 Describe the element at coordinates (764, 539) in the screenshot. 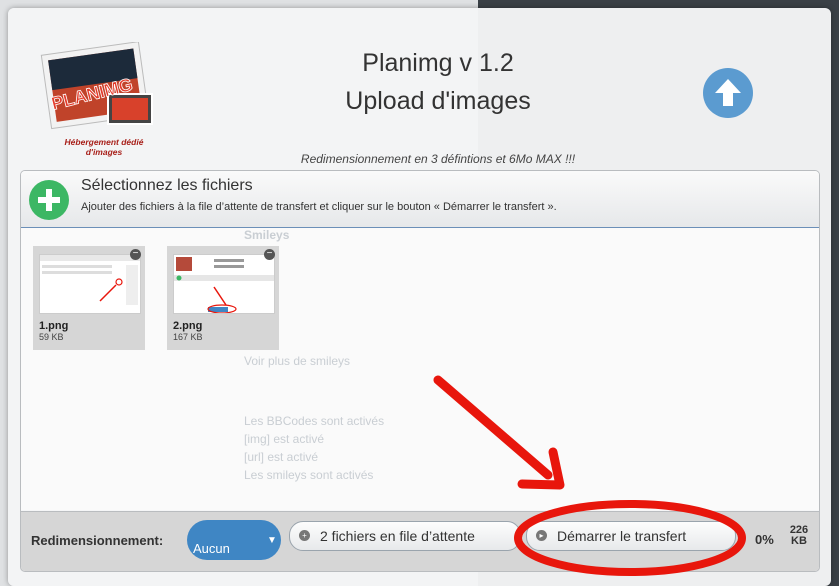

I see `upload-percent: 0%` at that location.